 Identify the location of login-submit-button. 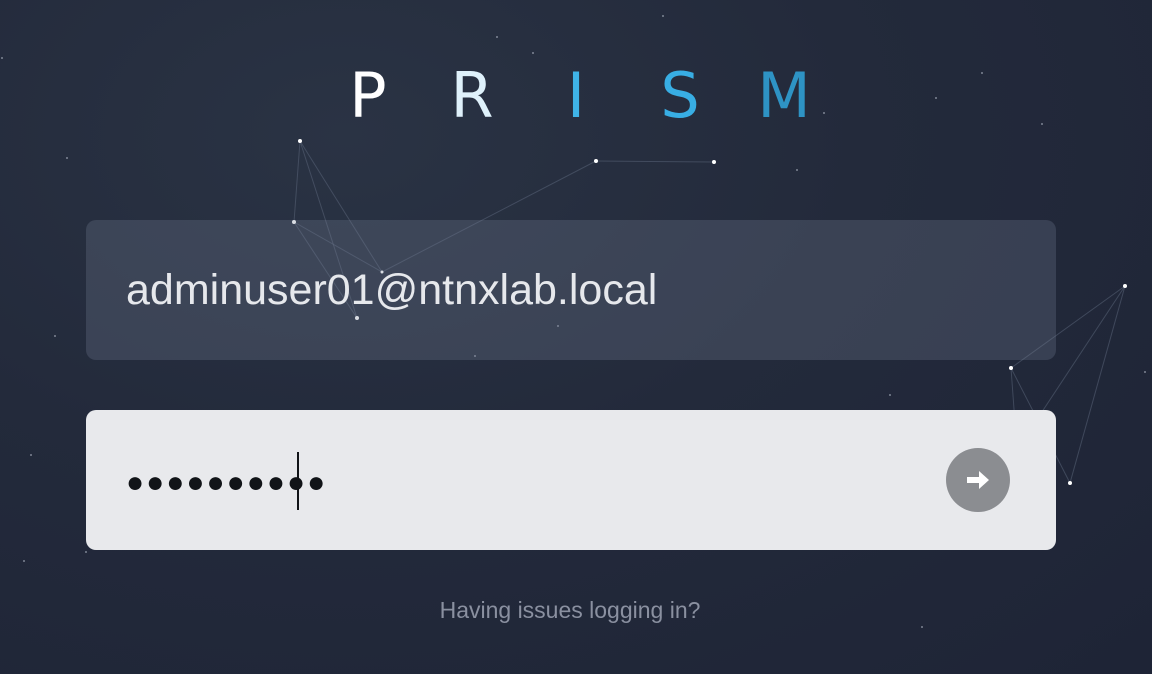
(978, 480).